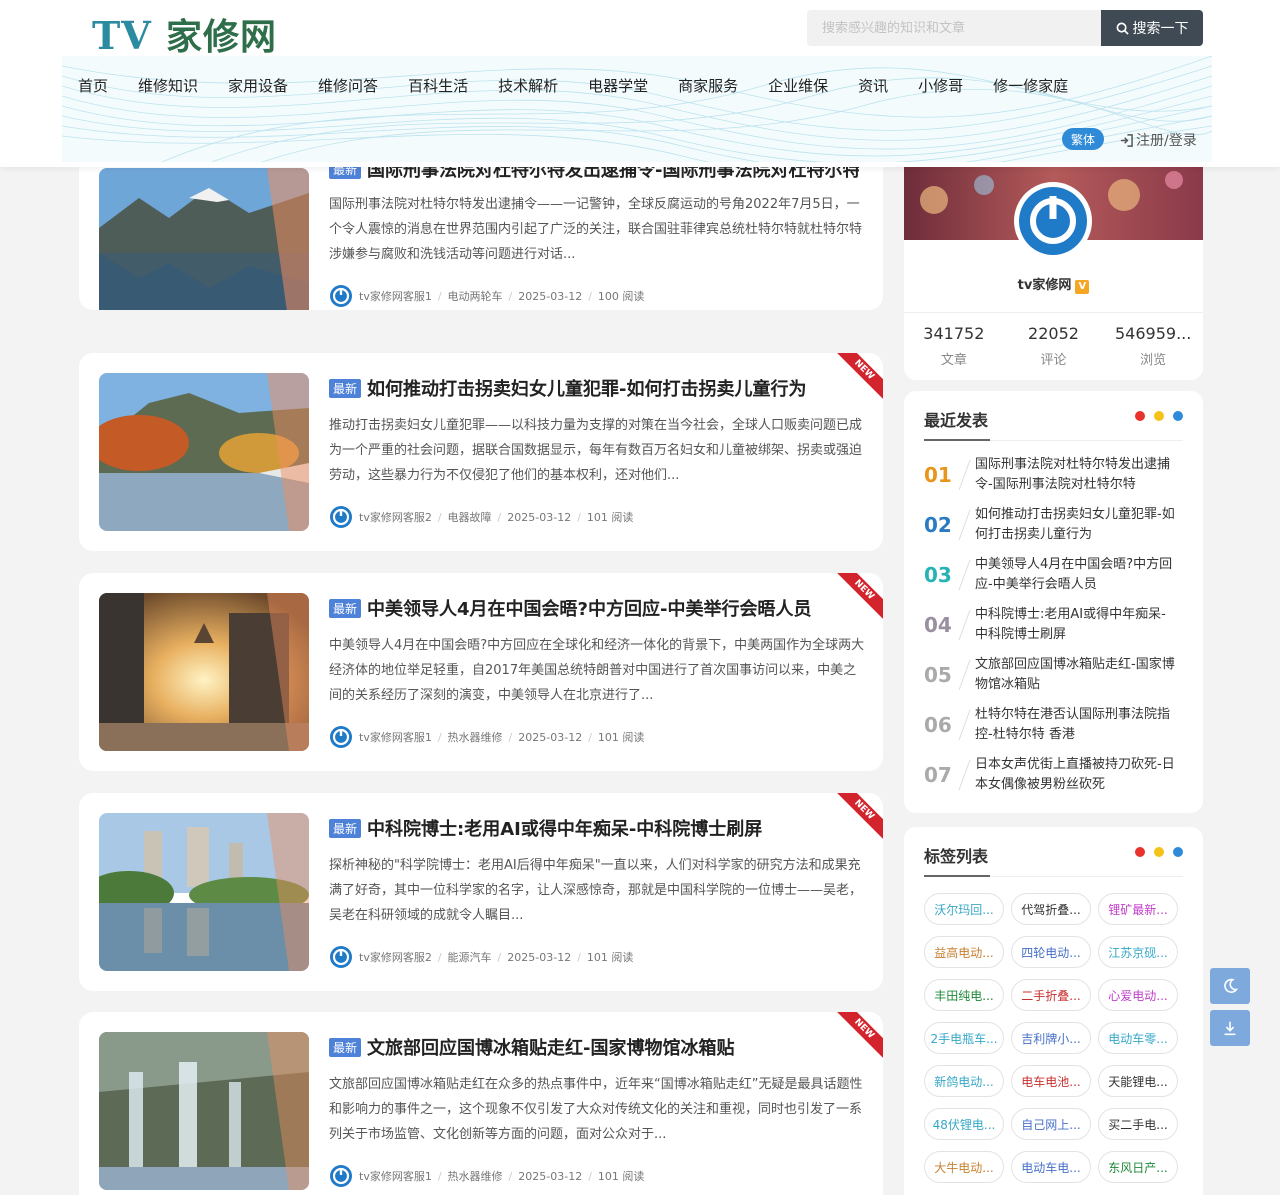 The width and height of the screenshot is (1280, 1195). What do you see at coordinates (470, 957) in the screenshot?
I see `article-category: 能源汽车` at bounding box center [470, 957].